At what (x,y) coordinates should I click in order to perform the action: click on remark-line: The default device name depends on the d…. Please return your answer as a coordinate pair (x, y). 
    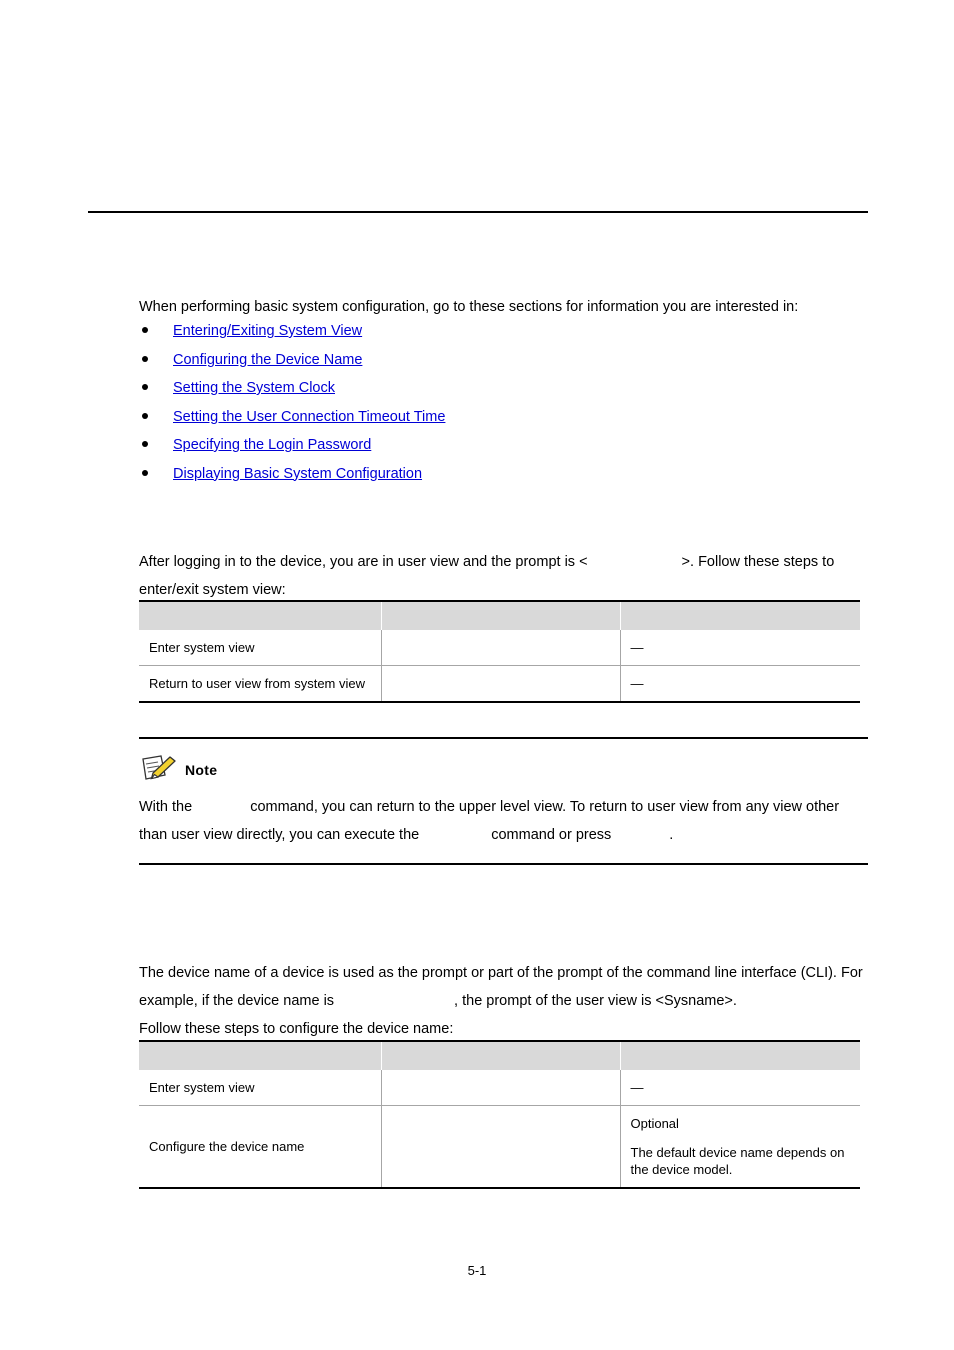
    Looking at the image, I should click on (737, 1161).